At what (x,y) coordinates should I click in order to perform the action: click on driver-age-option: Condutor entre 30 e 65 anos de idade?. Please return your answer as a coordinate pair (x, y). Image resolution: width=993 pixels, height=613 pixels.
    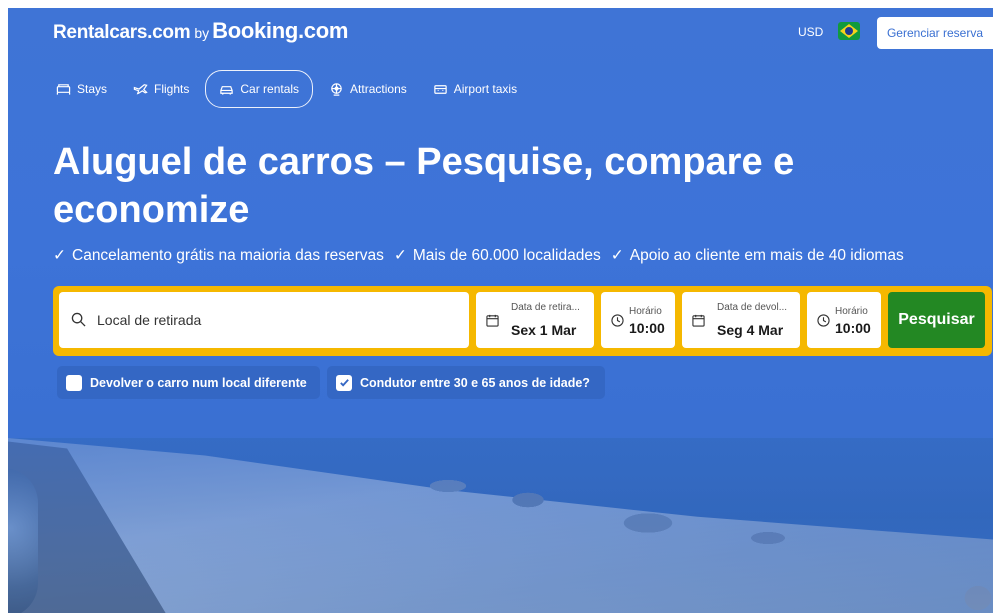
    Looking at the image, I should click on (466, 382).